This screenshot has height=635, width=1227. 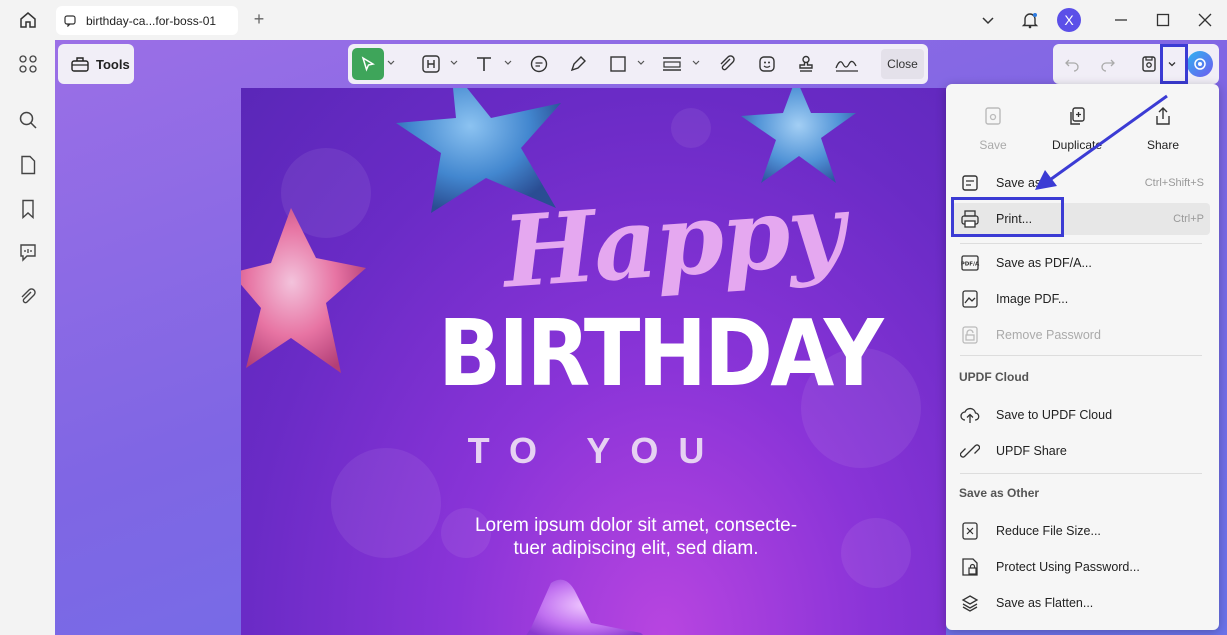 What do you see at coordinates (71, 21) in the screenshot?
I see `comment-icon` at bounding box center [71, 21].